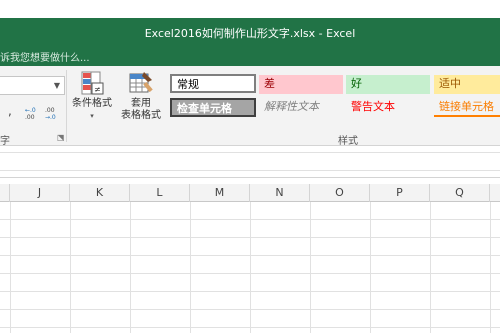 The height and width of the screenshot is (333, 500). I want to click on formula-input, so click(250, 161).